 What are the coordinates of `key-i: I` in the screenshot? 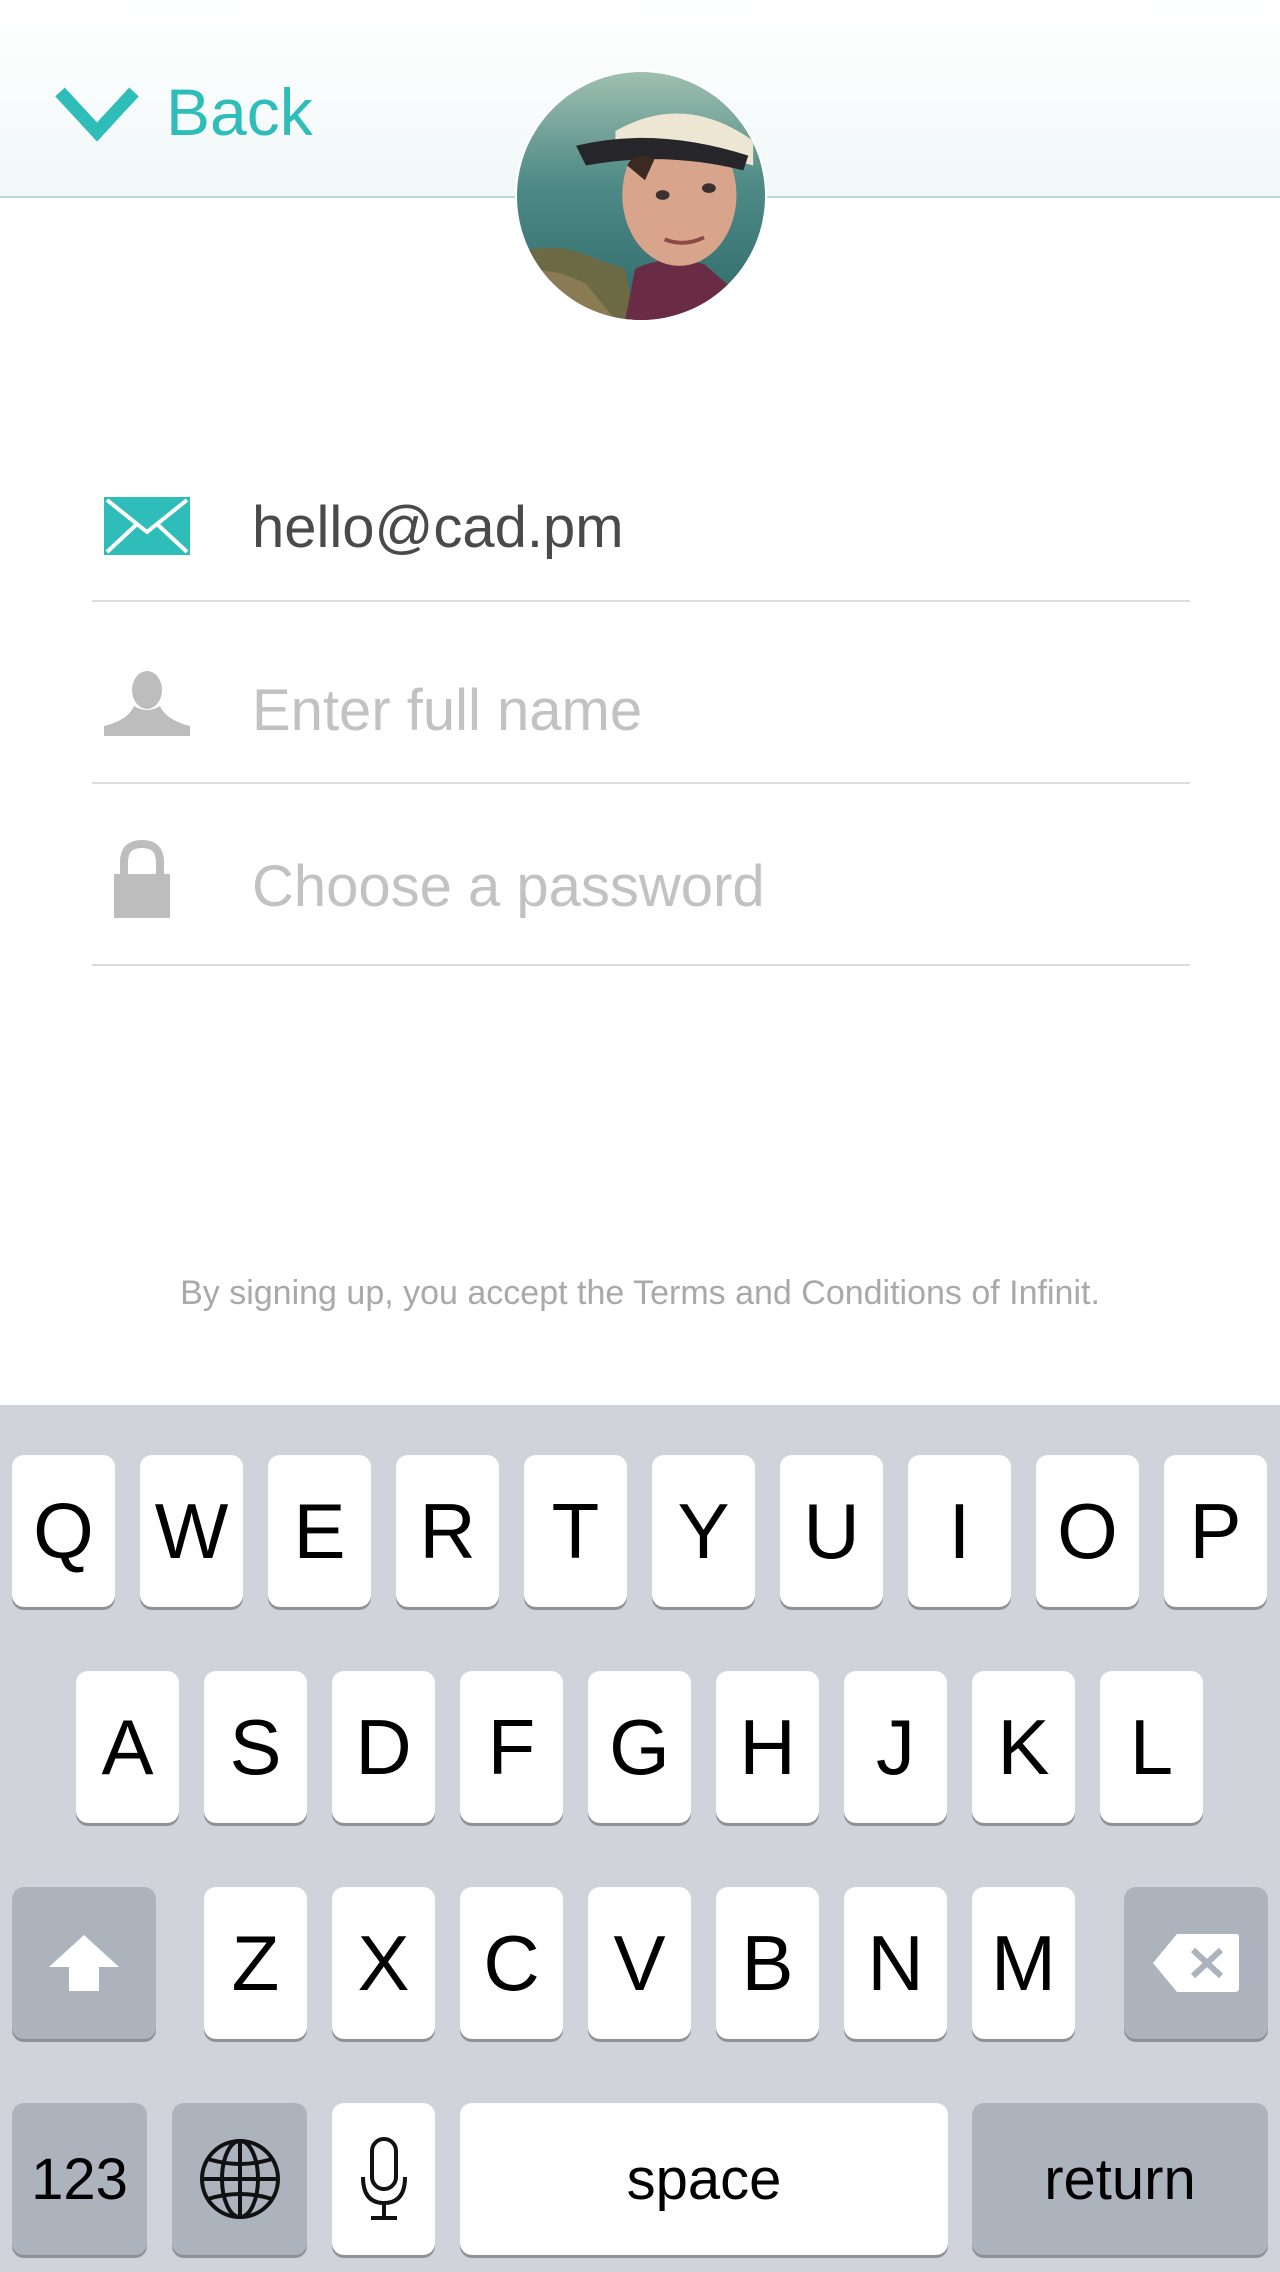 It's located at (959, 1531).